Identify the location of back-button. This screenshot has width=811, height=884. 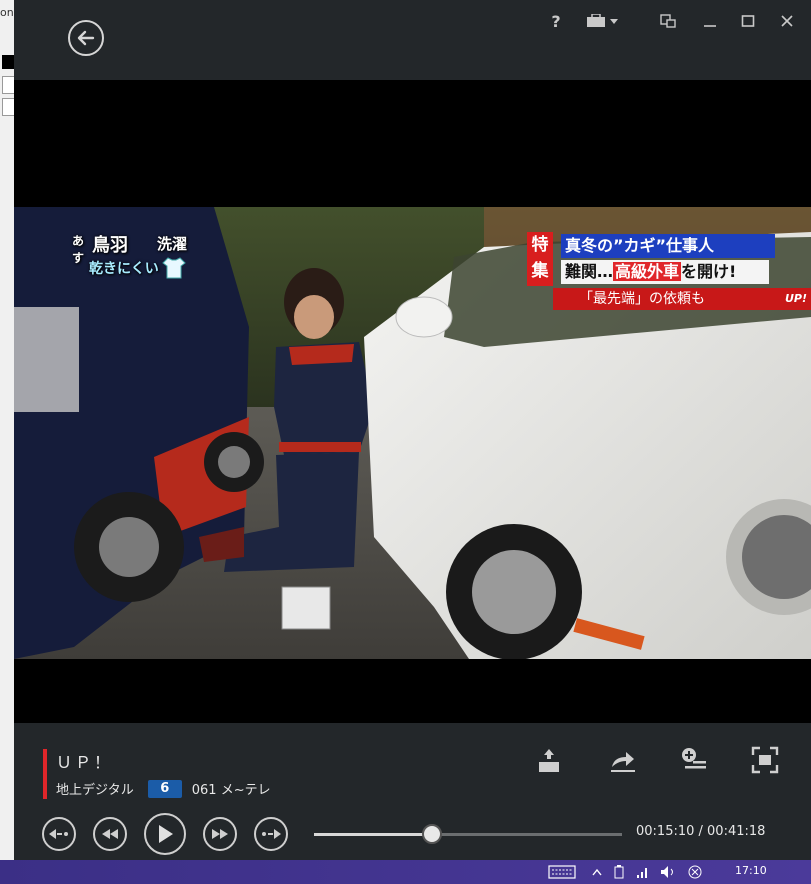
(86, 38).